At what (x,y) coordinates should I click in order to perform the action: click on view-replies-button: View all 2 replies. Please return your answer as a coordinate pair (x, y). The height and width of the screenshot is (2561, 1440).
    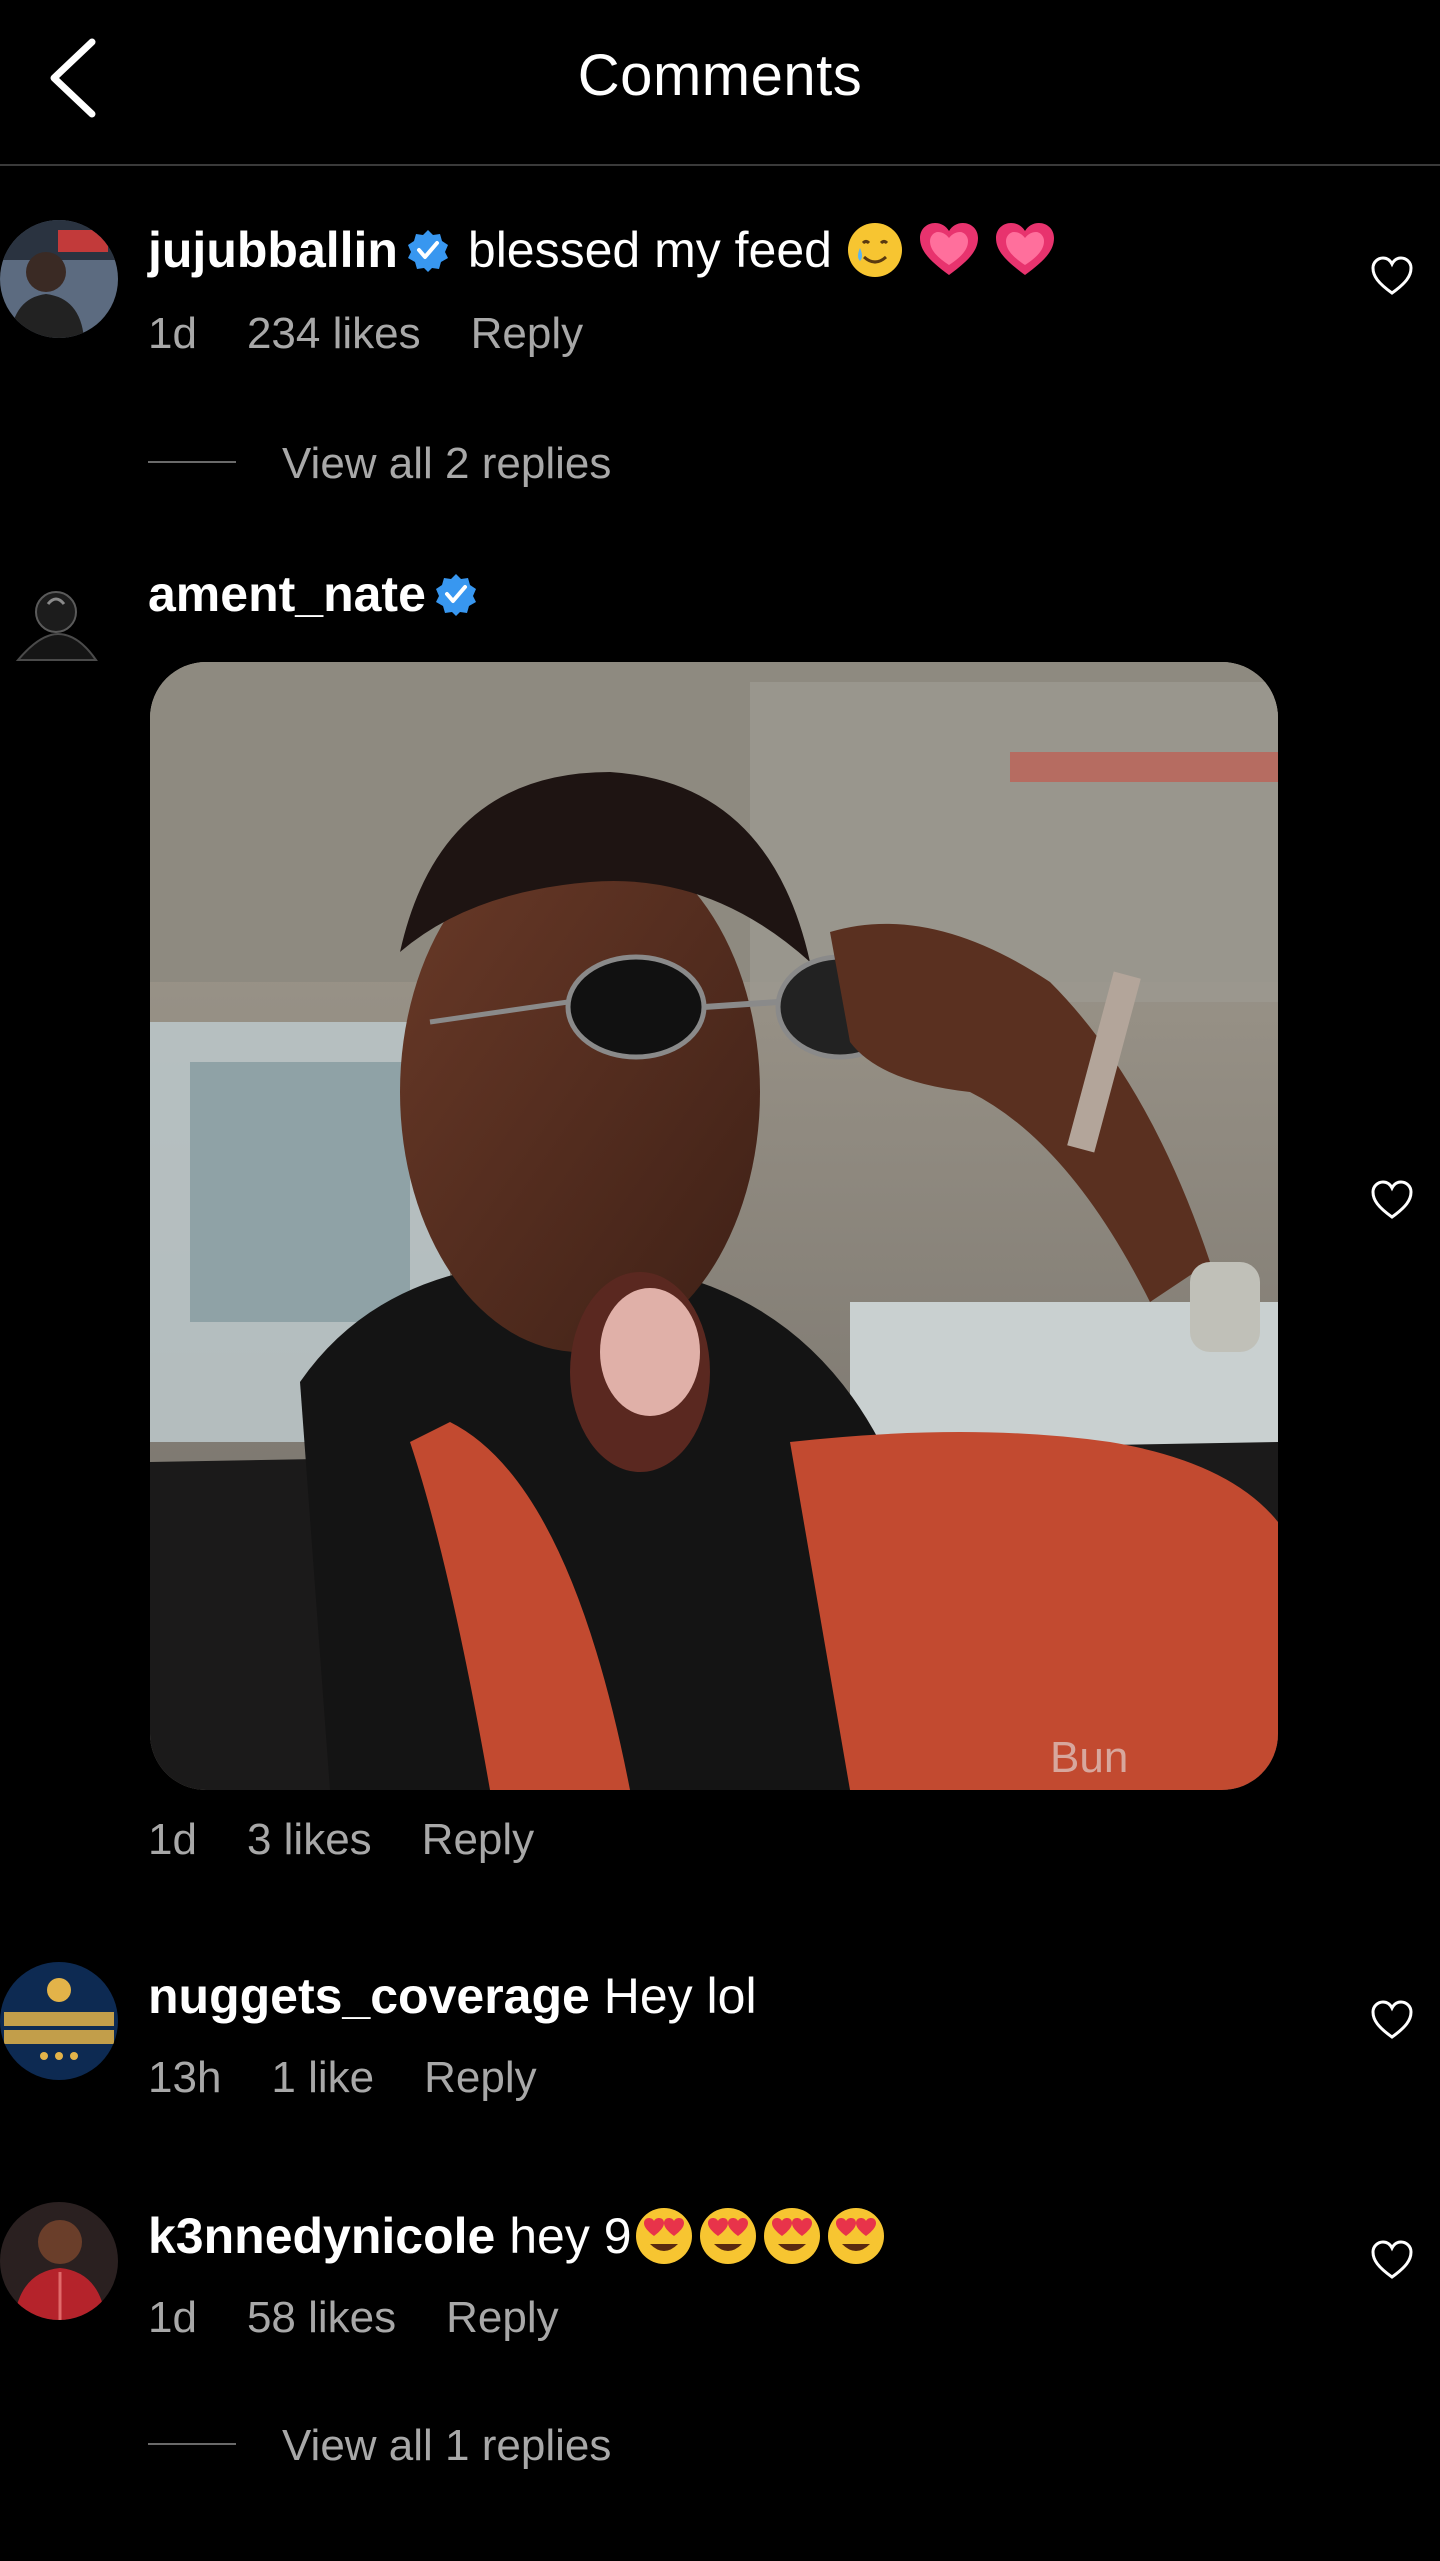
    Looking at the image, I should click on (379, 464).